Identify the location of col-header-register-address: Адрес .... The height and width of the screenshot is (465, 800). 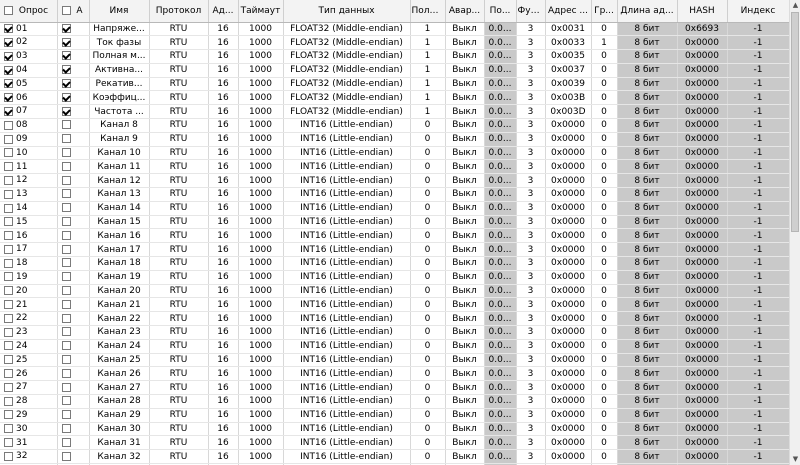
(568, 11).